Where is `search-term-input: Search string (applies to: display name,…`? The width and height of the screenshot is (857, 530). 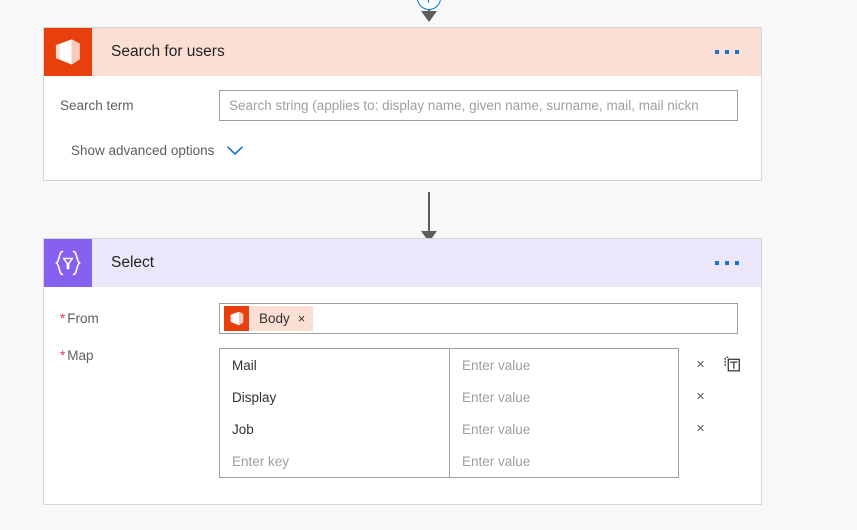 search-term-input: Search string (applies to: display name,… is located at coordinates (478, 105).